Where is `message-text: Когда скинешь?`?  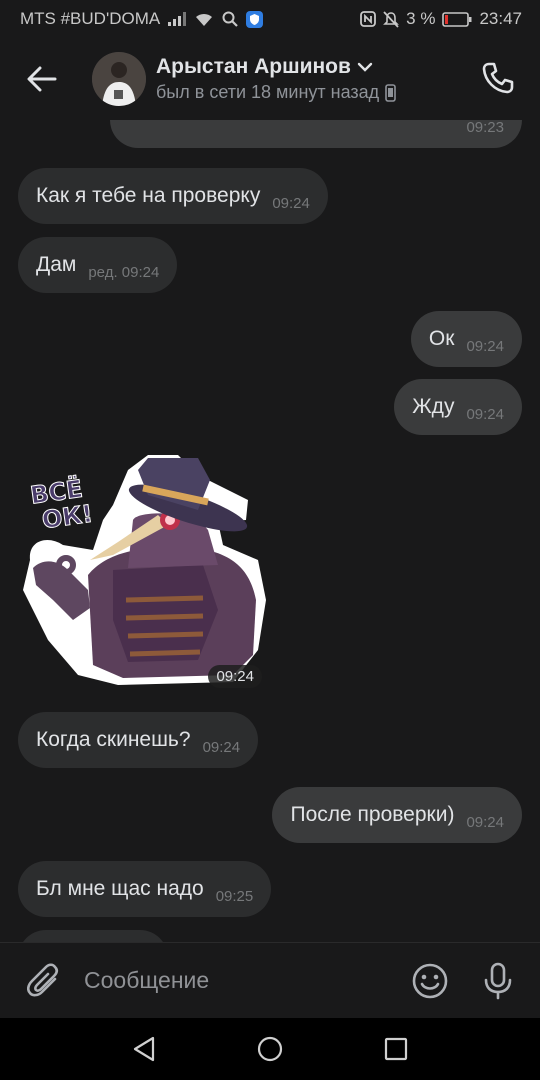
message-text: Когда скинешь? is located at coordinates (113, 739).